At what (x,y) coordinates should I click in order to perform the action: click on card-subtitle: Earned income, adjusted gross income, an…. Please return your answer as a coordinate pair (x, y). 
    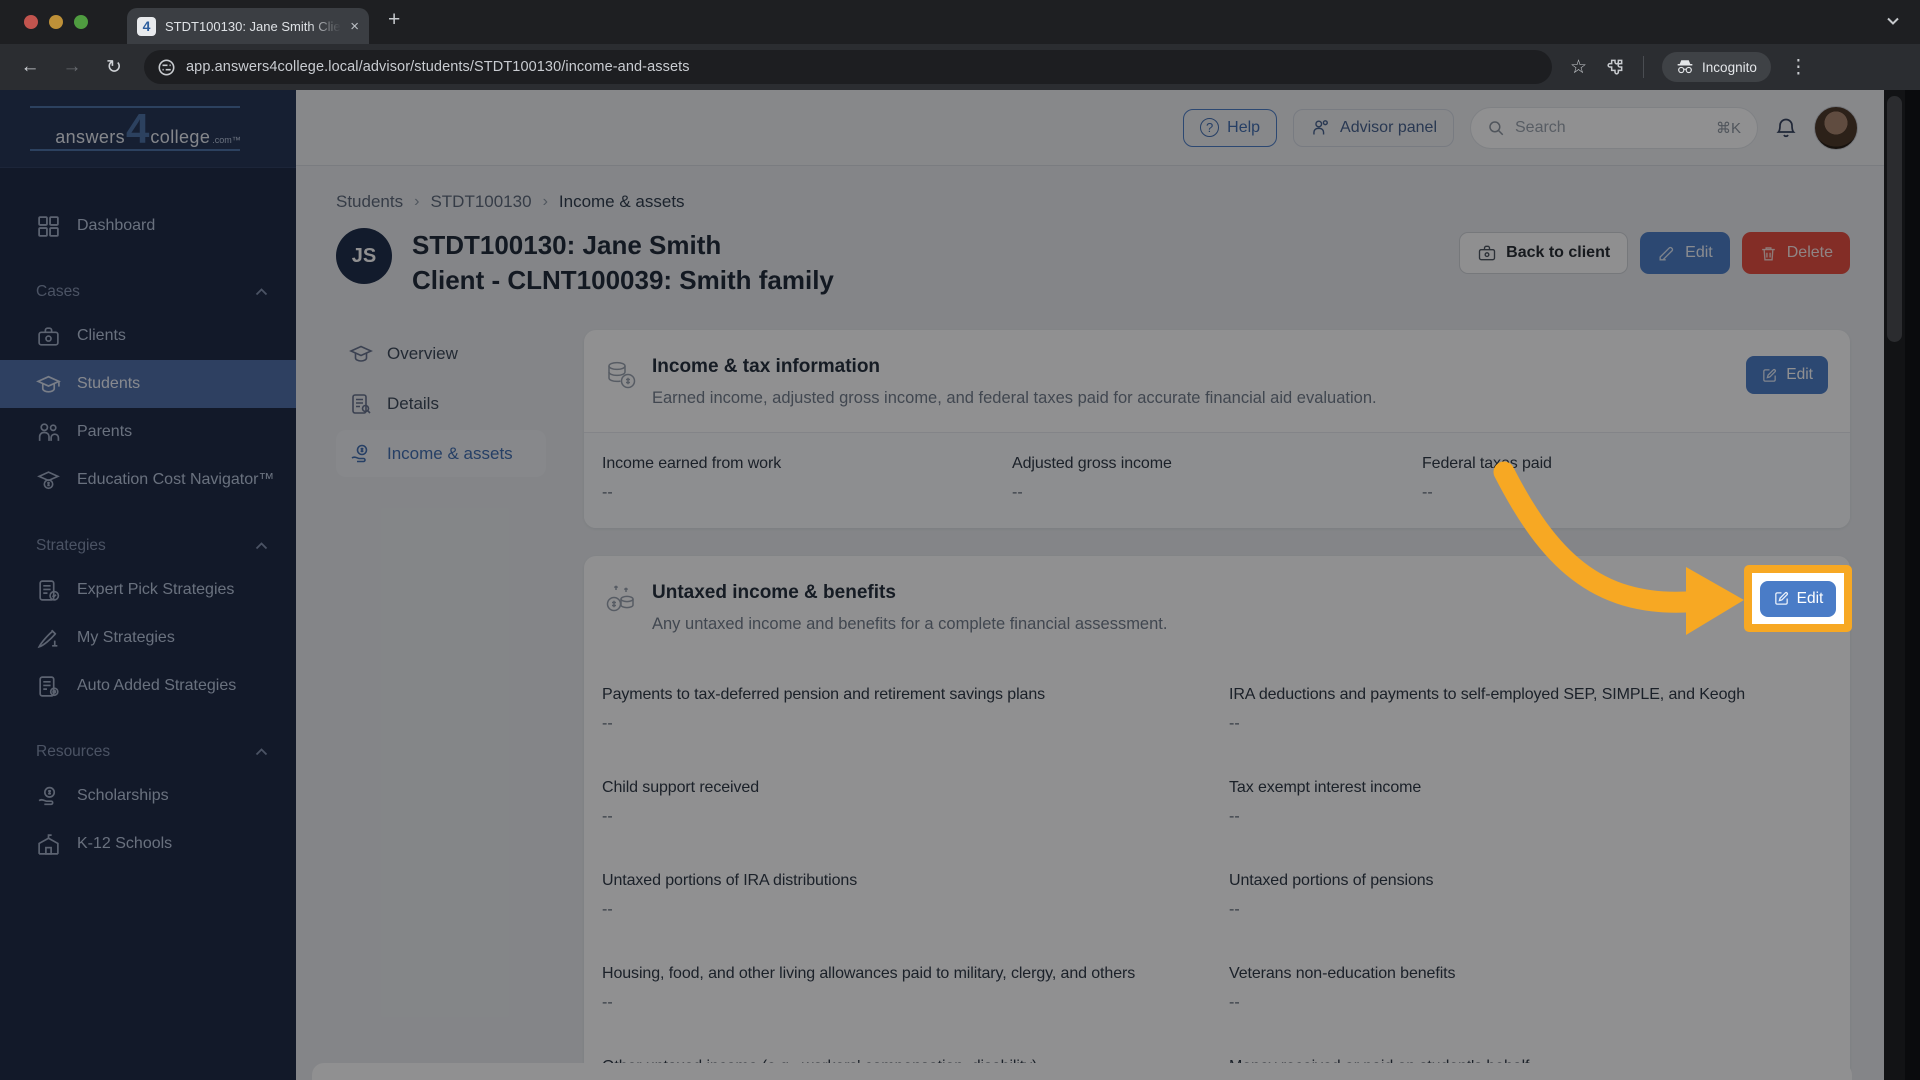
    Looking at the image, I should click on (1014, 398).